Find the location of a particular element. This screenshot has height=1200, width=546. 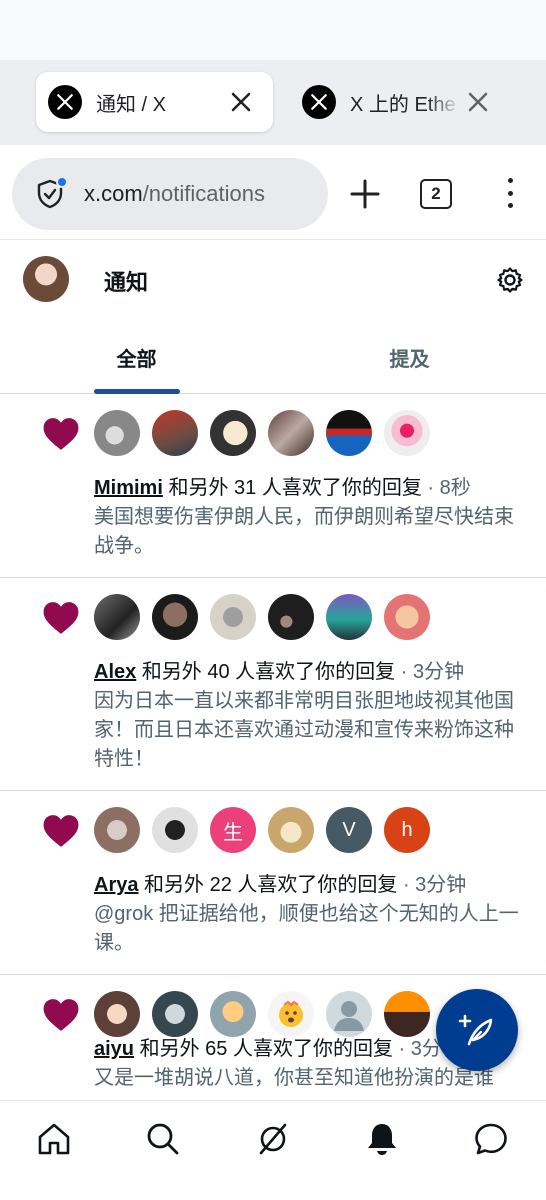

bottom-navigation is located at coordinates (273, 1150).